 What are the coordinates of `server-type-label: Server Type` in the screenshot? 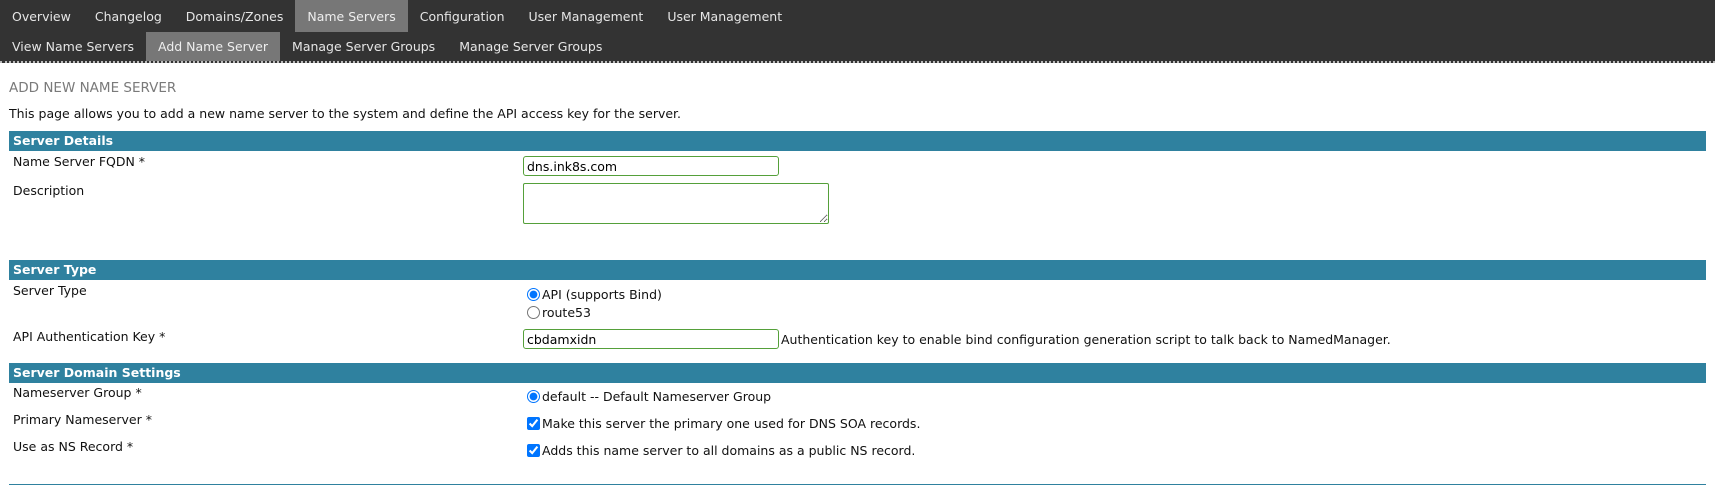 It's located at (50, 290).